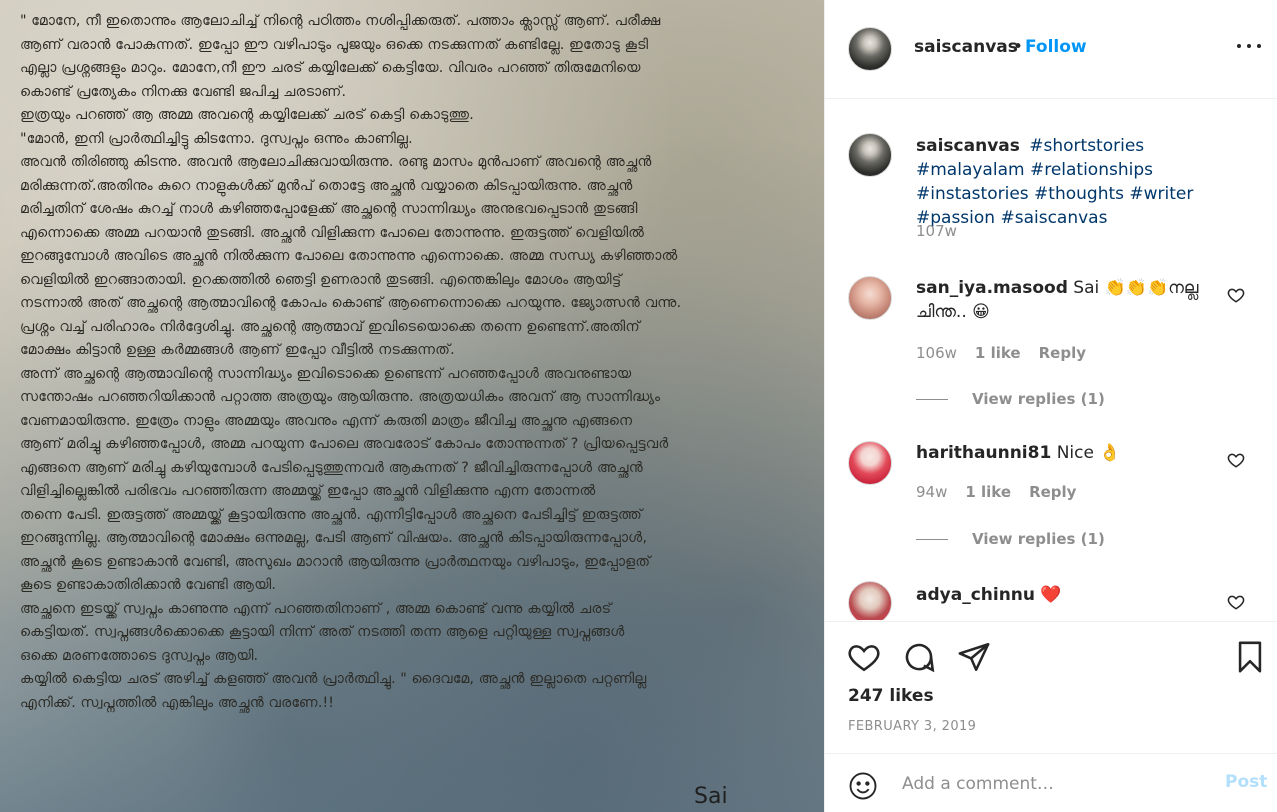  I want to click on hashtag: #shortstories, so click(1086, 146).